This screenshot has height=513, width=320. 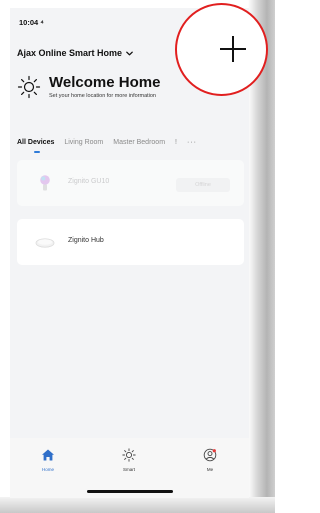 I want to click on active-tab-indicator, so click(x=37, y=152).